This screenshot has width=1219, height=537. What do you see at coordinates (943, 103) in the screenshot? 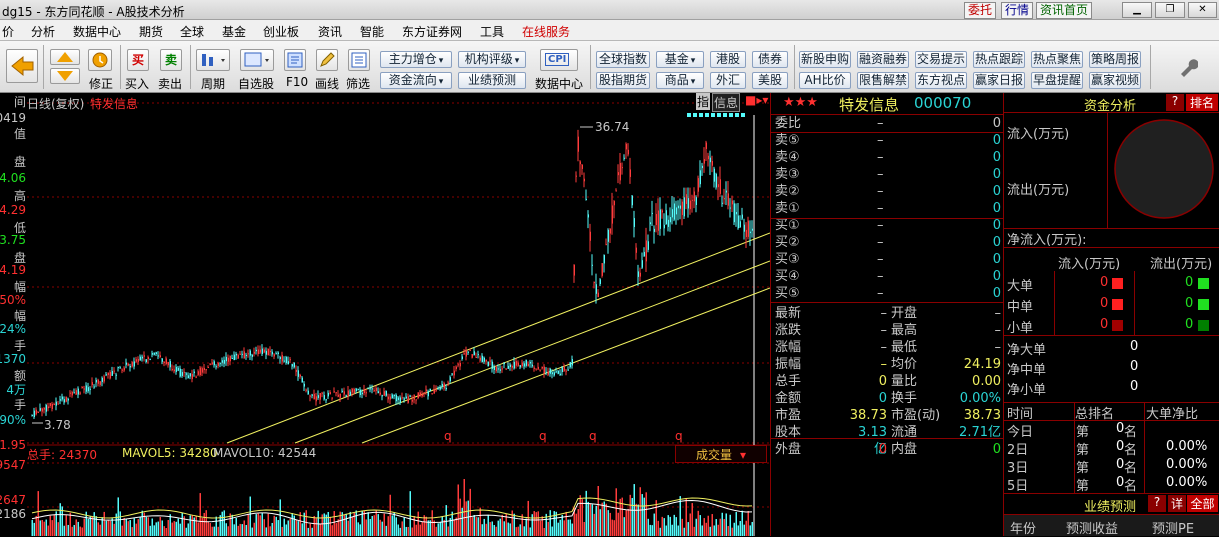
I see `stock-code: 000070` at bounding box center [943, 103].